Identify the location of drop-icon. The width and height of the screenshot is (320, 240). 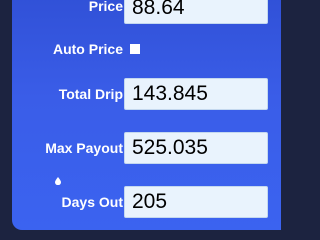
(58, 181).